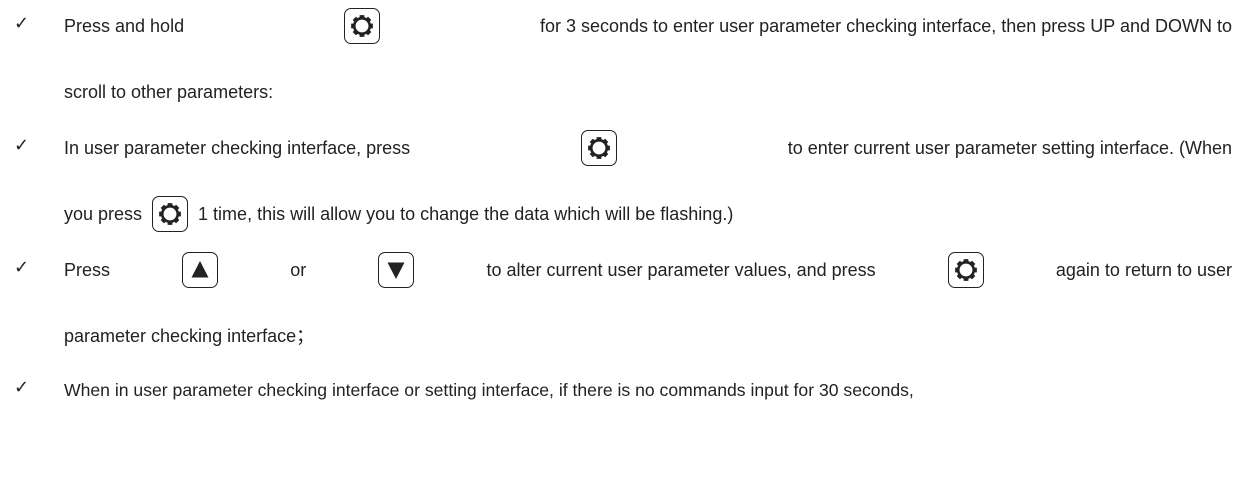 The height and width of the screenshot is (500, 1240). What do you see at coordinates (103, 214) in the screenshot?
I see `item-2-line-2-before: you press` at bounding box center [103, 214].